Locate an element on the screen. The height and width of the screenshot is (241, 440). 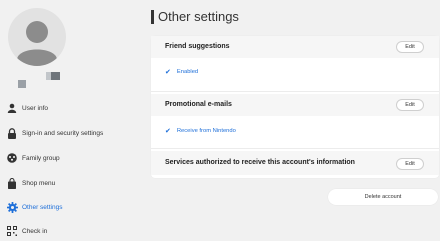
gear-icon is located at coordinates (12, 207).